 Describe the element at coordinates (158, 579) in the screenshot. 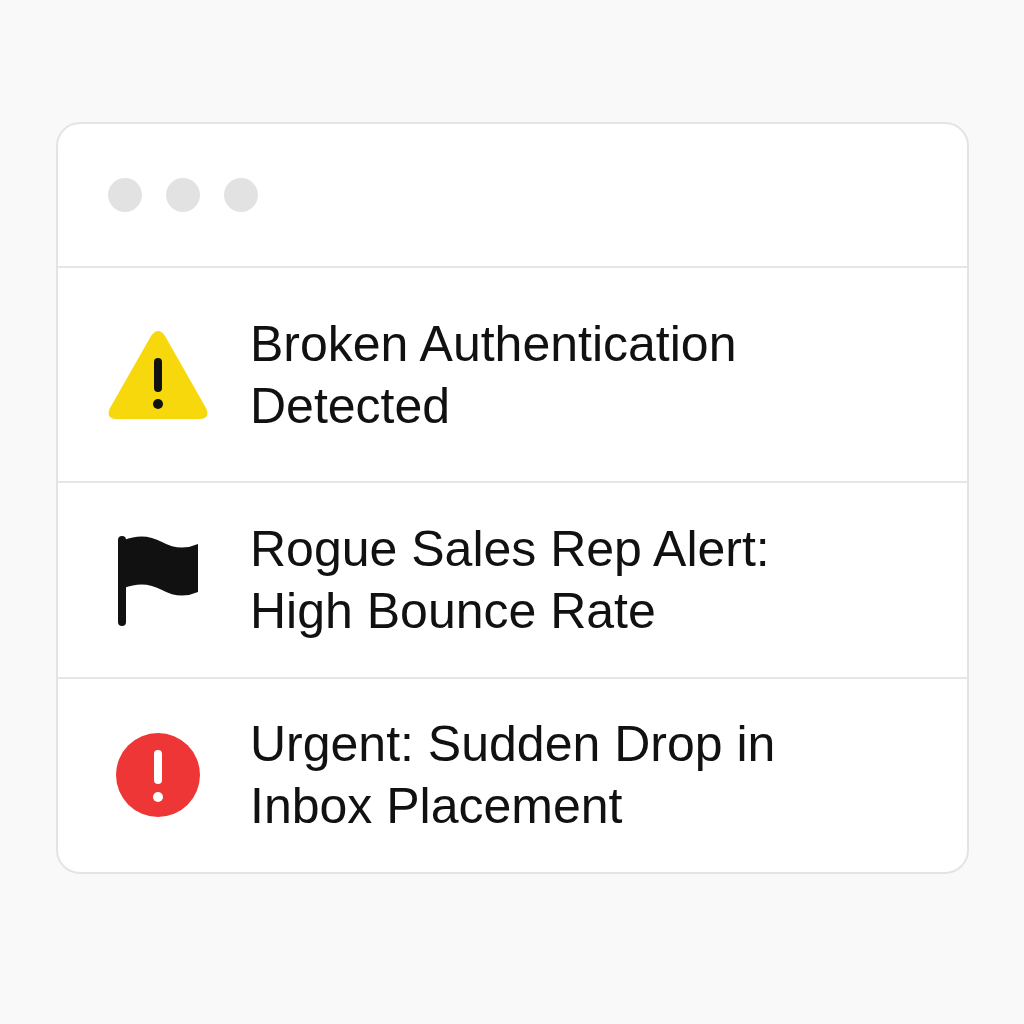

I see `flag-icon` at that location.